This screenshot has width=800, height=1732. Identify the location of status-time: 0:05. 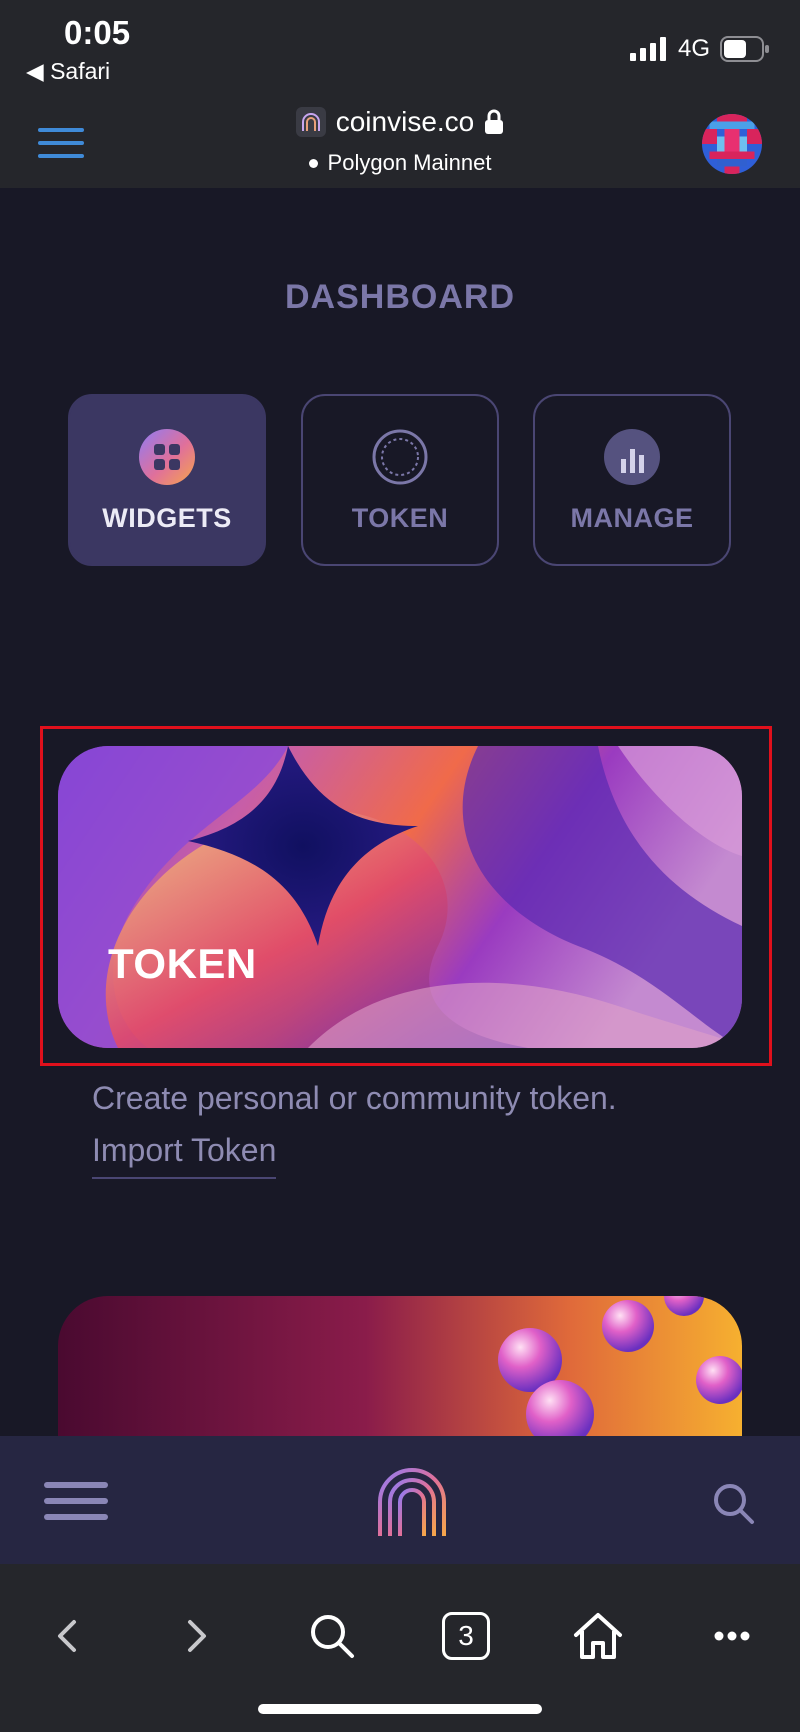
(97, 32).